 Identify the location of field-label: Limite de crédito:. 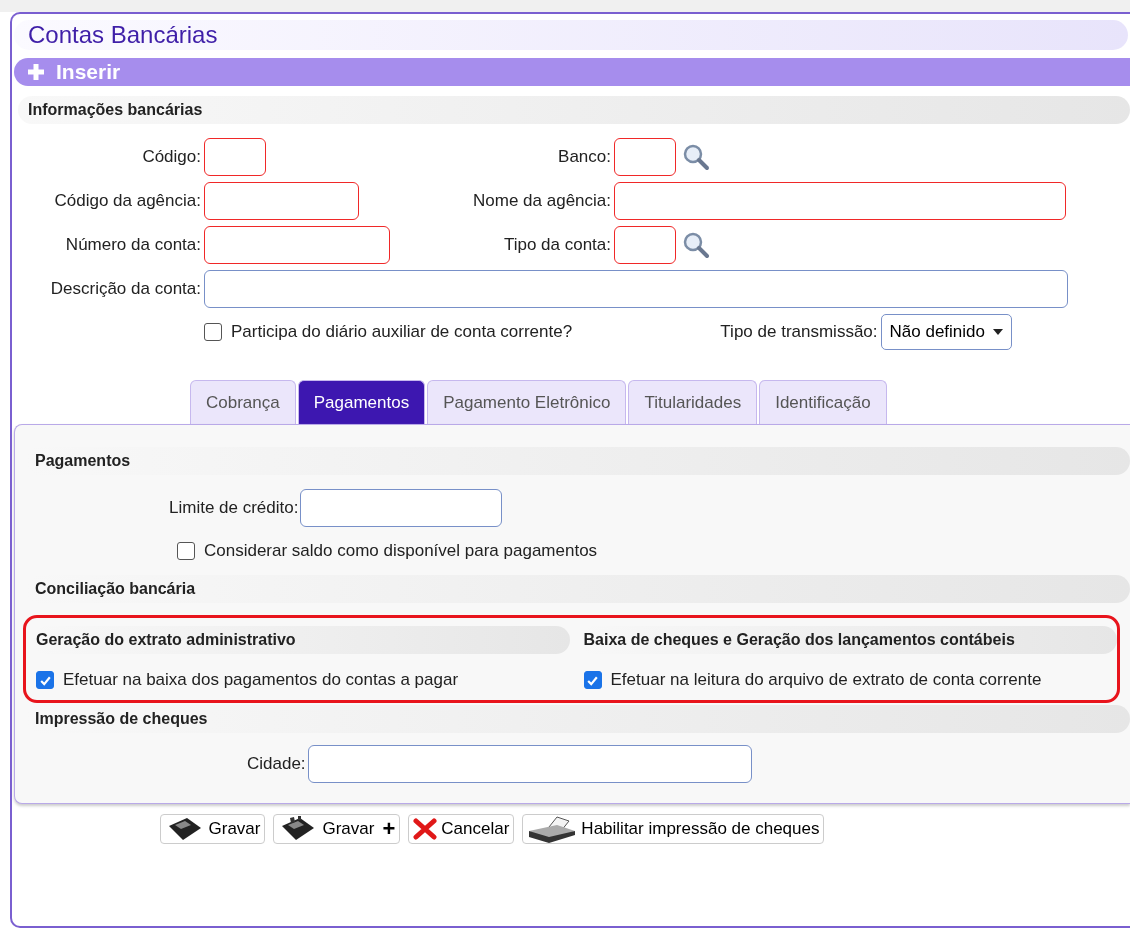
(234, 508).